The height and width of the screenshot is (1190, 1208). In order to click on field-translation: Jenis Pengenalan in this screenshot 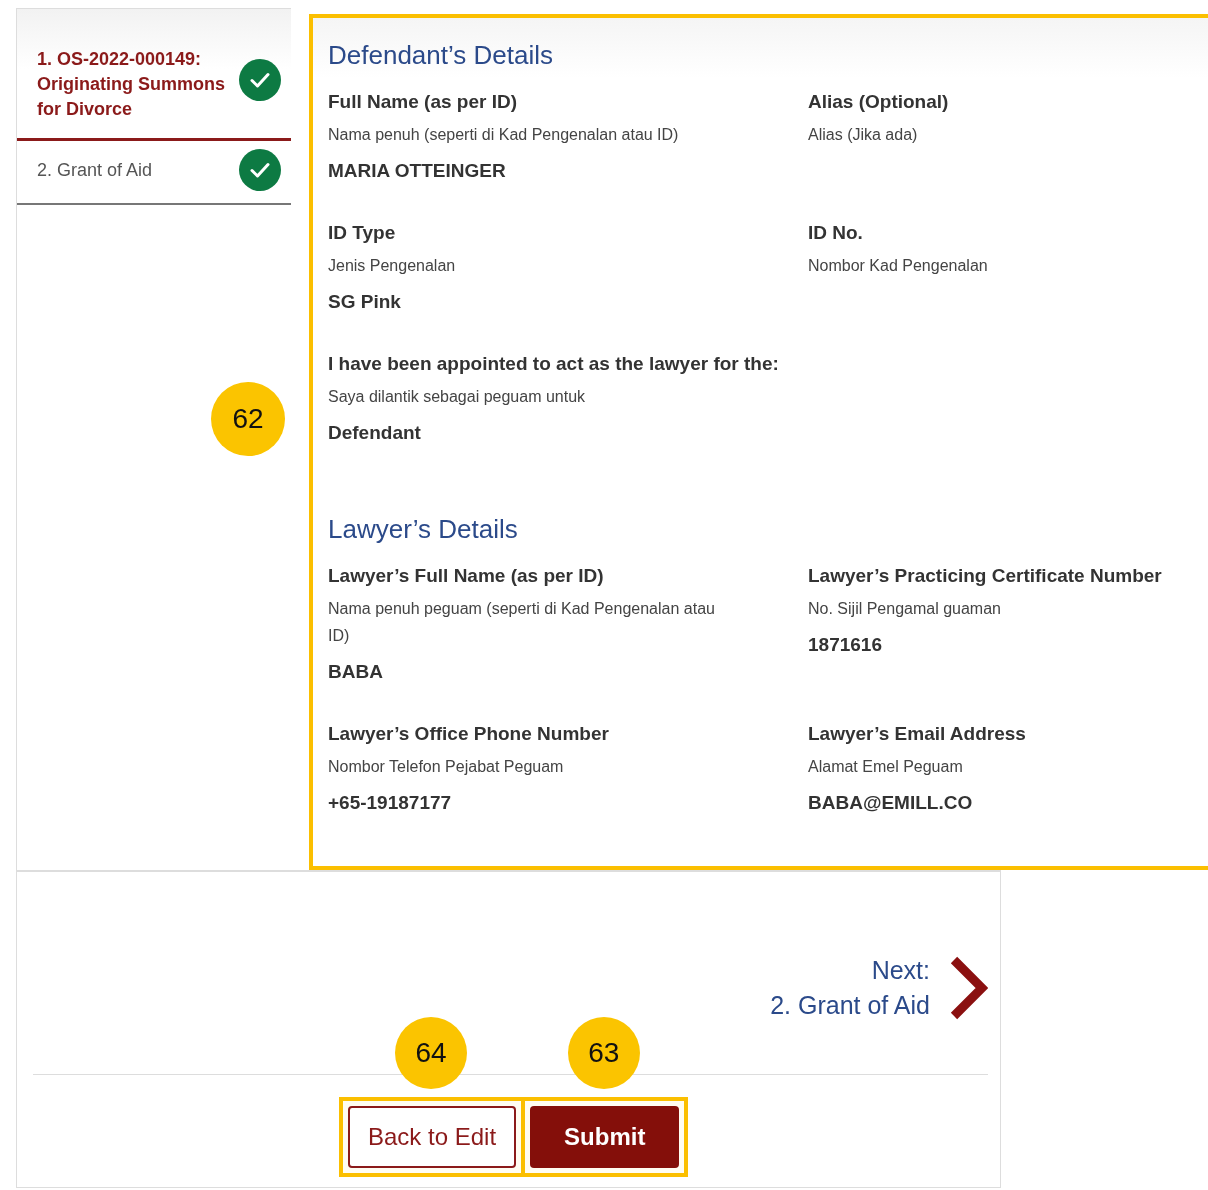, I will do `click(392, 266)`.